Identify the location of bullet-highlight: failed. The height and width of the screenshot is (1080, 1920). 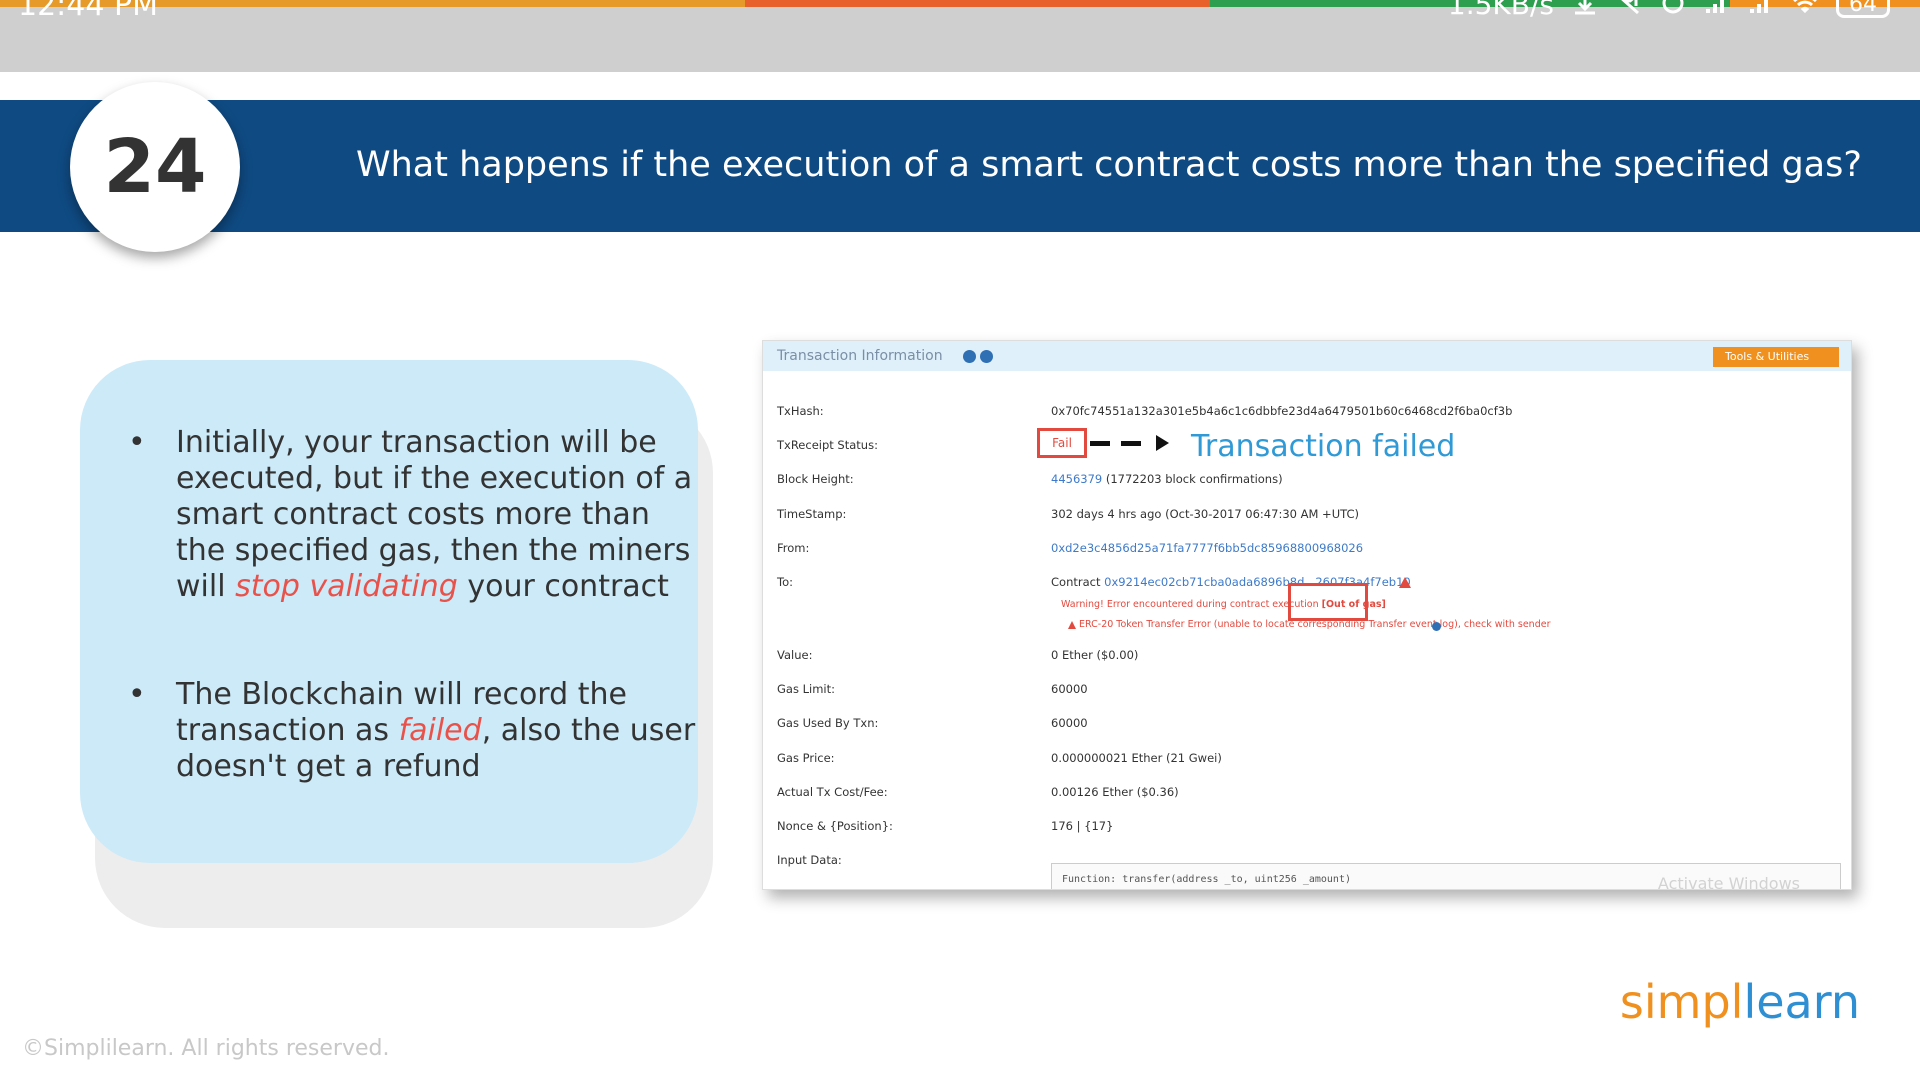
(440, 730).